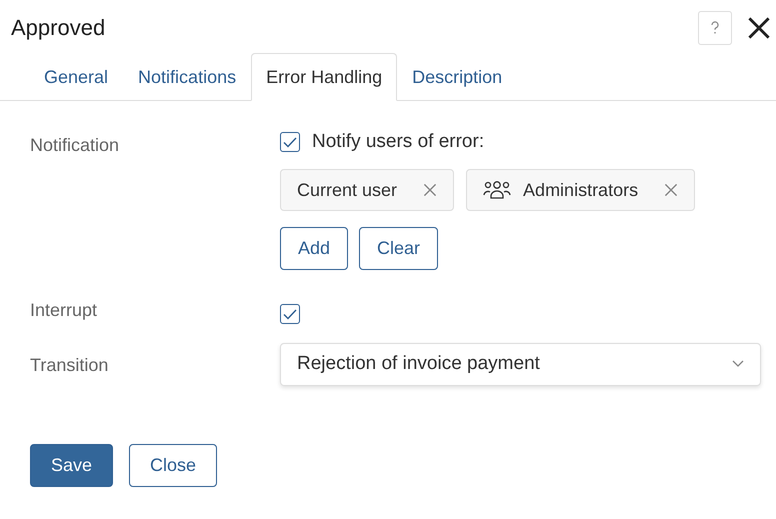 This screenshot has height=519, width=776. I want to click on group-icon, so click(497, 190).